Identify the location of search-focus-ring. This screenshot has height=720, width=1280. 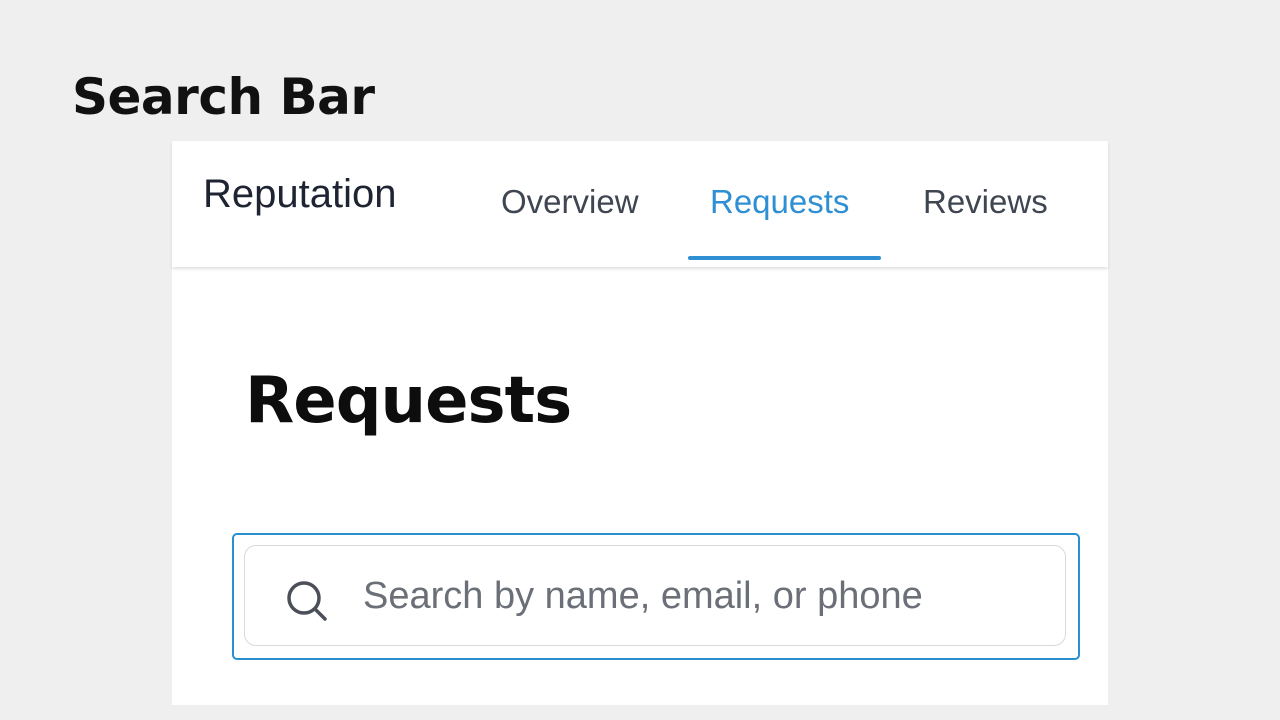
(656, 596).